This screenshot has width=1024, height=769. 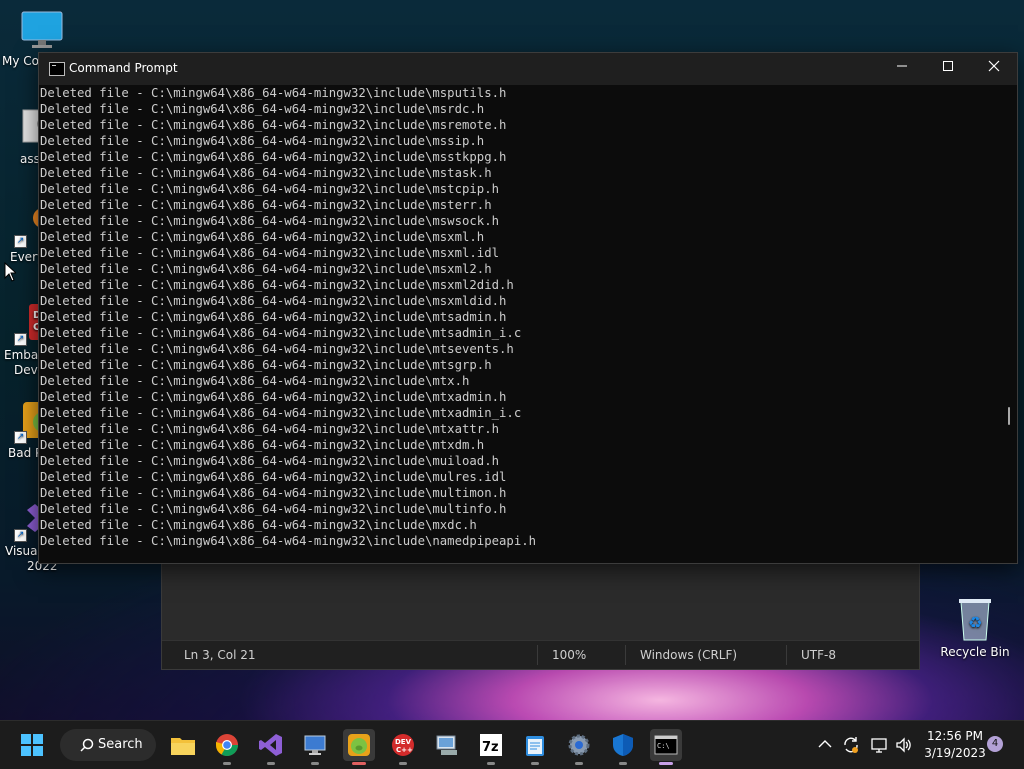 I want to click on visual-studio-icon, so click(x=270, y=745).